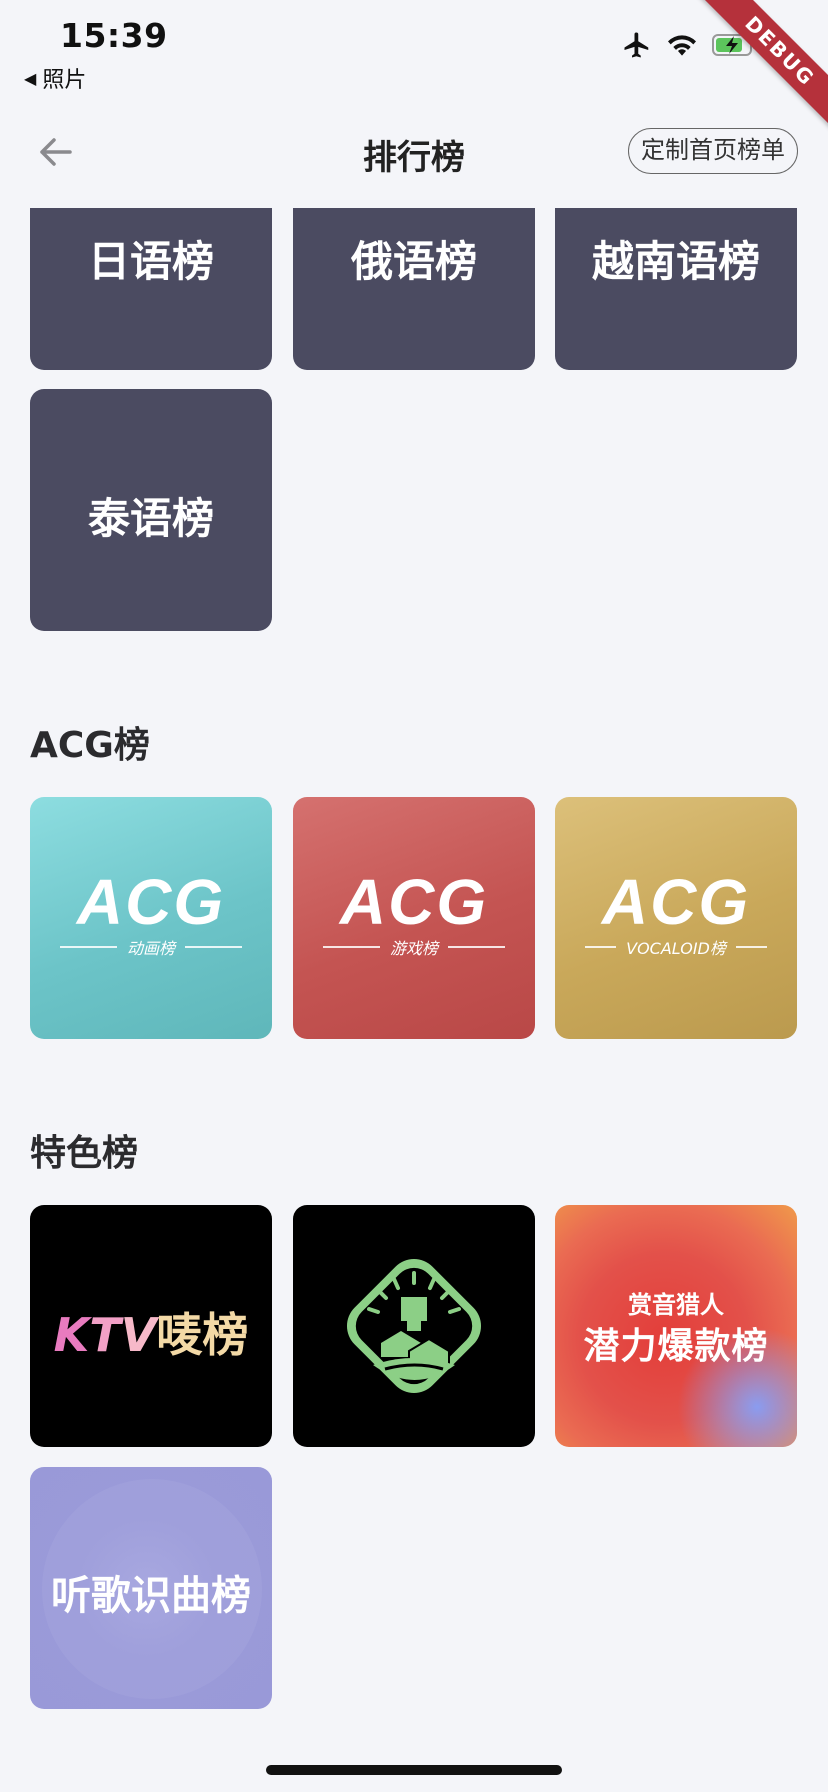  I want to click on chart-tile-emblem, so click(414, 1326).